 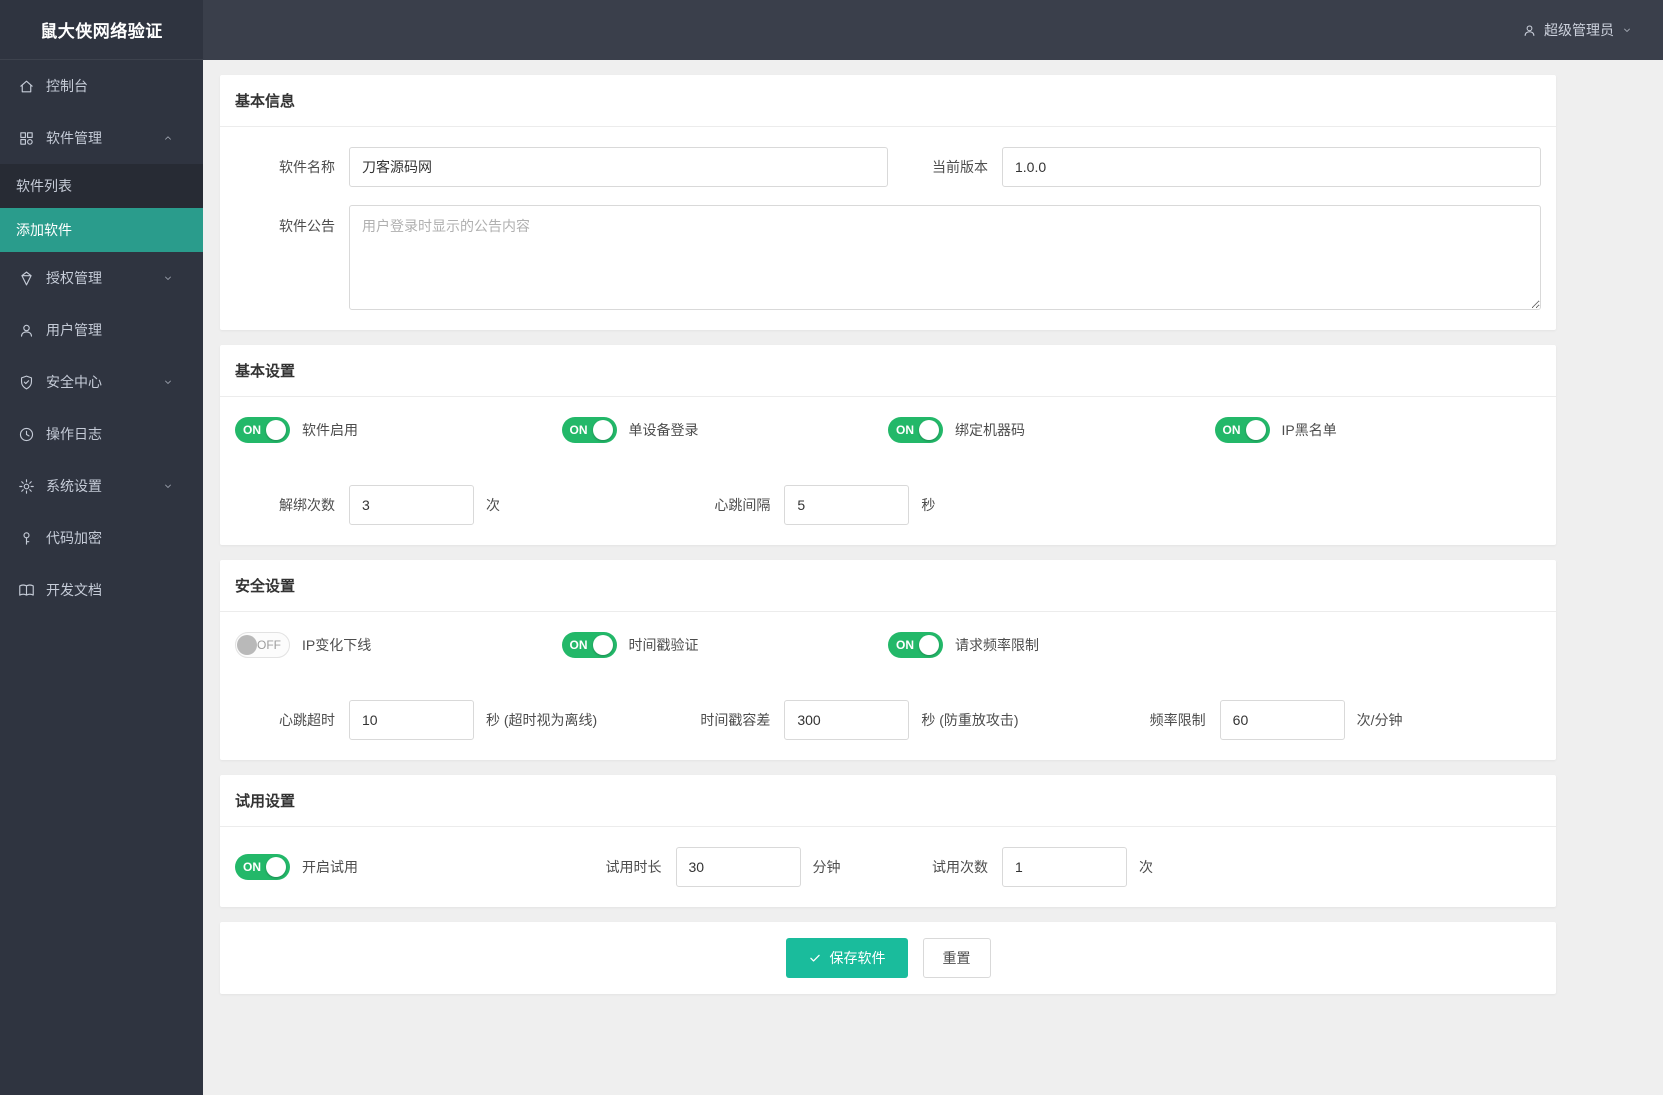 I want to click on toggle-label: IP变化下线, so click(x=337, y=645).